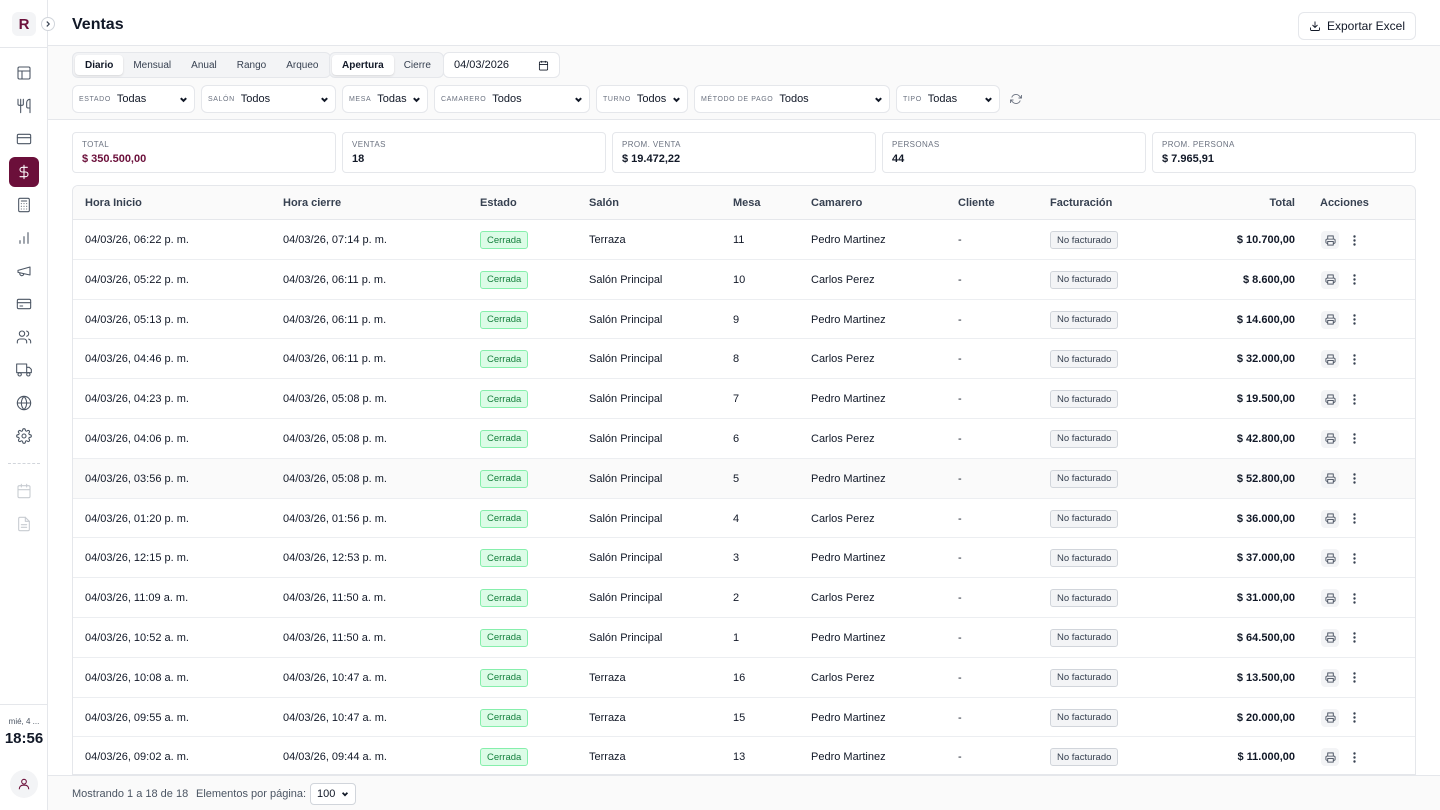 This screenshot has width=1440, height=810. I want to click on filter-mesa: Mesa Todas, so click(385, 99).